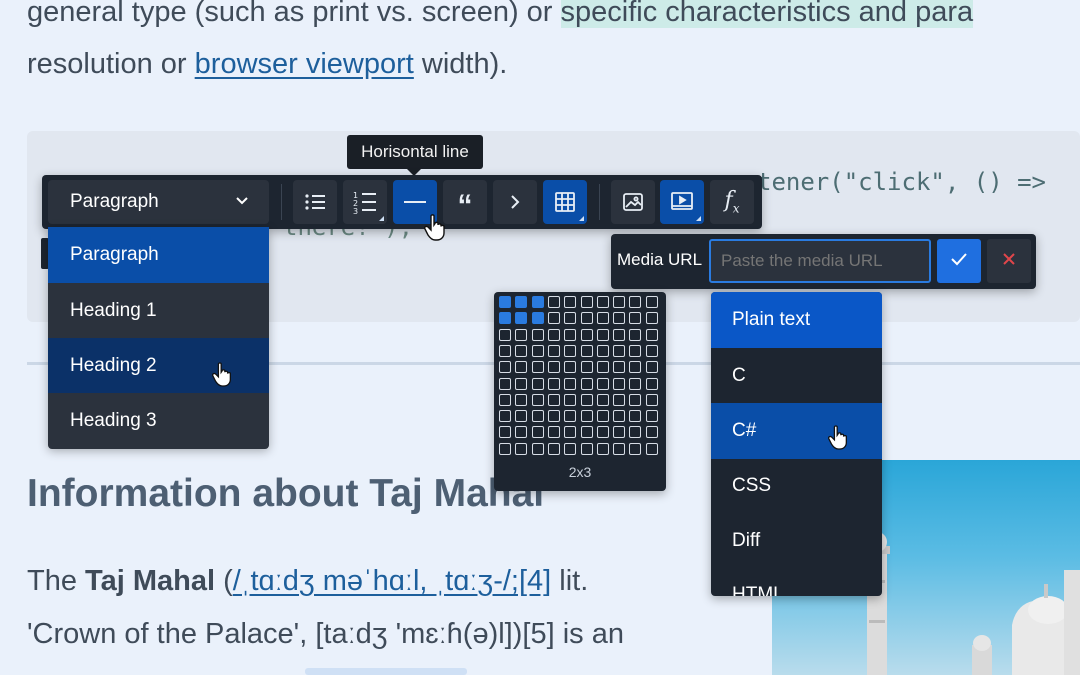 Image resolution: width=1080 pixels, height=675 pixels. What do you see at coordinates (565, 202) in the screenshot?
I see `insert-table-button` at bounding box center [565, 202].